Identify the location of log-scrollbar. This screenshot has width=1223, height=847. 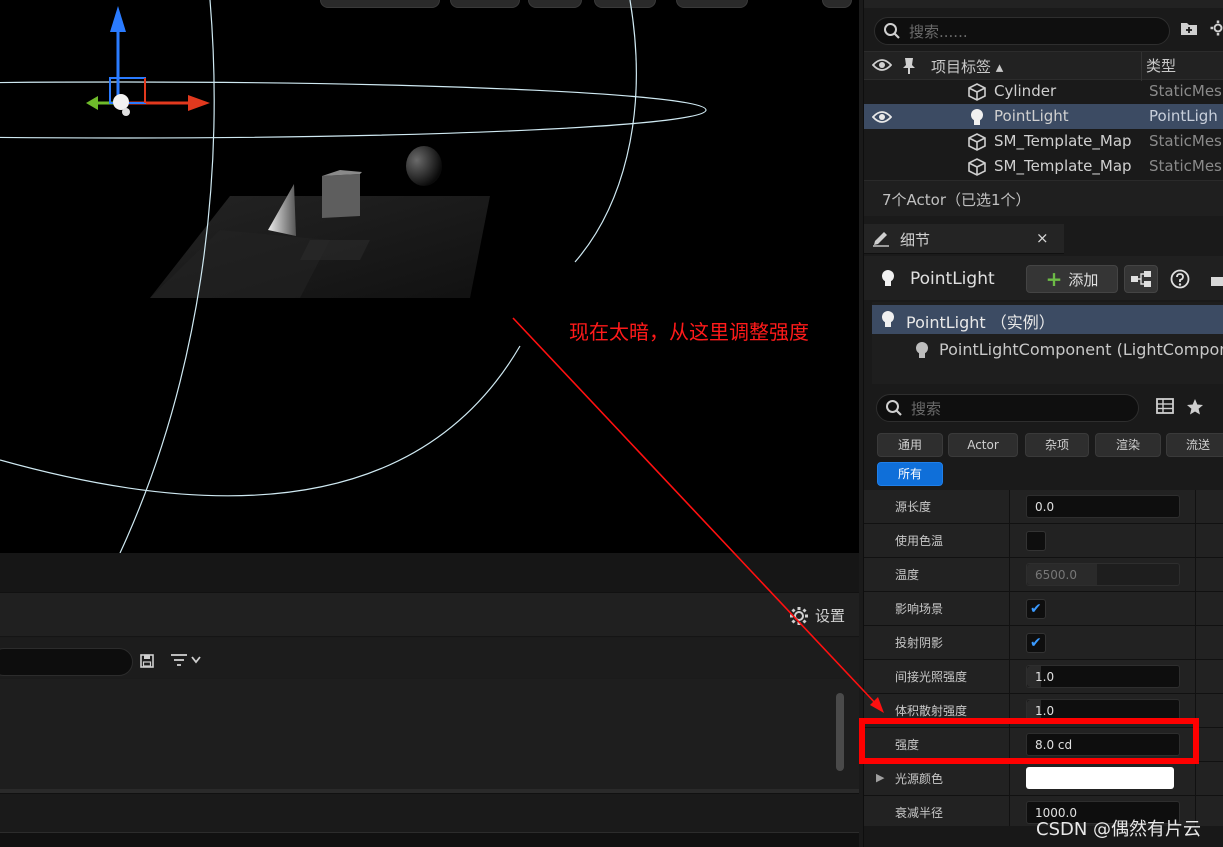
(840, 732).